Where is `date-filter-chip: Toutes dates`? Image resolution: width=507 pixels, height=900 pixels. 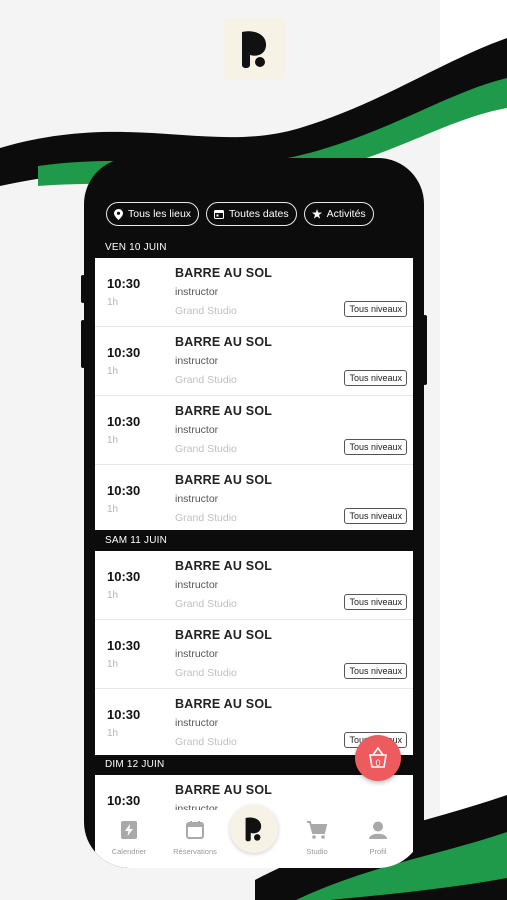 date-filter-chip: Toutes dates is located at coordinates (251, 214).